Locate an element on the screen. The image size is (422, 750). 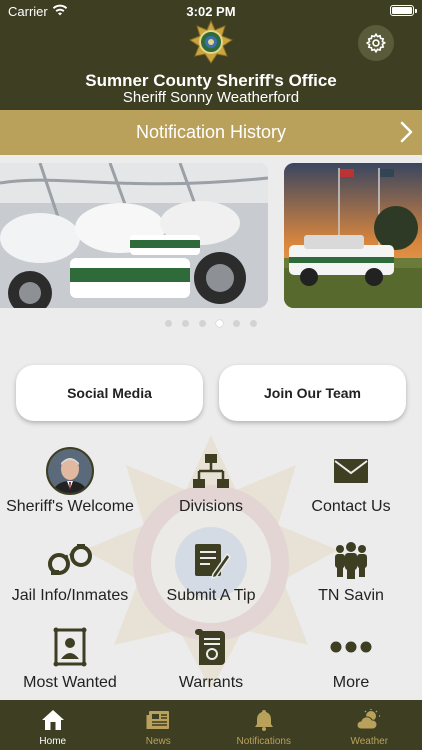
battery-icon is located at coordinates (403, 10).